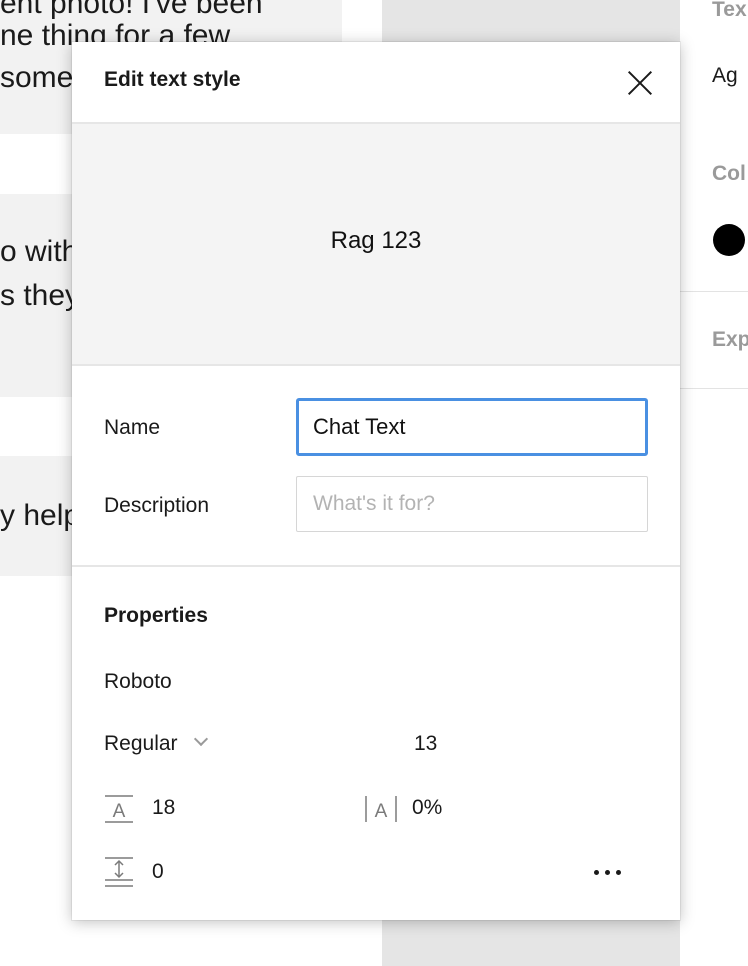 The height and width of the screenshot is (966, 748). I want to click on font-family-select: Roboto, so click(138, 682).